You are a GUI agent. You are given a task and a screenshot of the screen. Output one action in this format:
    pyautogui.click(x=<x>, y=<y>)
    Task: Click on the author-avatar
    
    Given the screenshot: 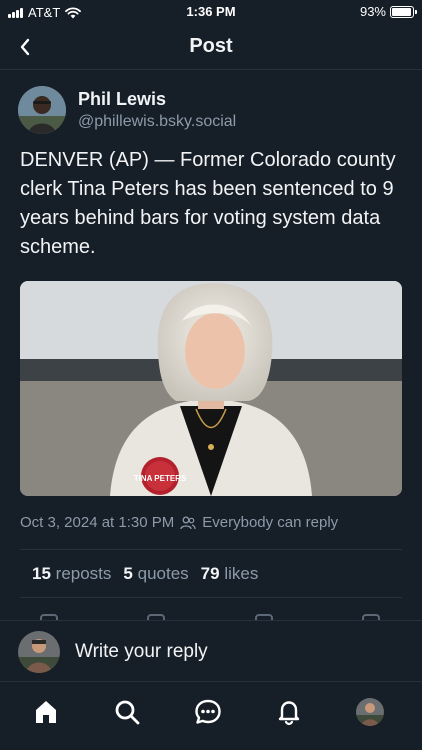 What is the action you would take?
    pyautogui.click(x=42, y=110)
    